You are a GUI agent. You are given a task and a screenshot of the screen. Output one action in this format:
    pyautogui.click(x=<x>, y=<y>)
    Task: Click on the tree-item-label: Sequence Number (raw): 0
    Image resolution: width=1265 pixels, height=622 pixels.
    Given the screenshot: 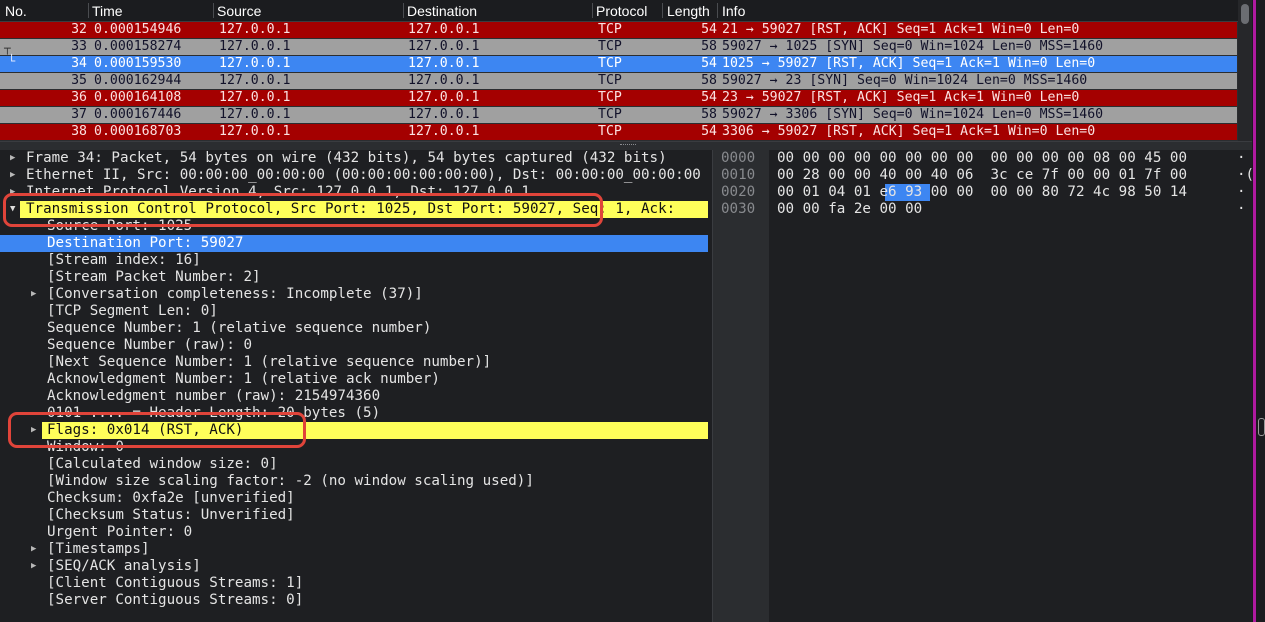 What is the action you would take?
    pyautogui.click(x=149, y=345)
    